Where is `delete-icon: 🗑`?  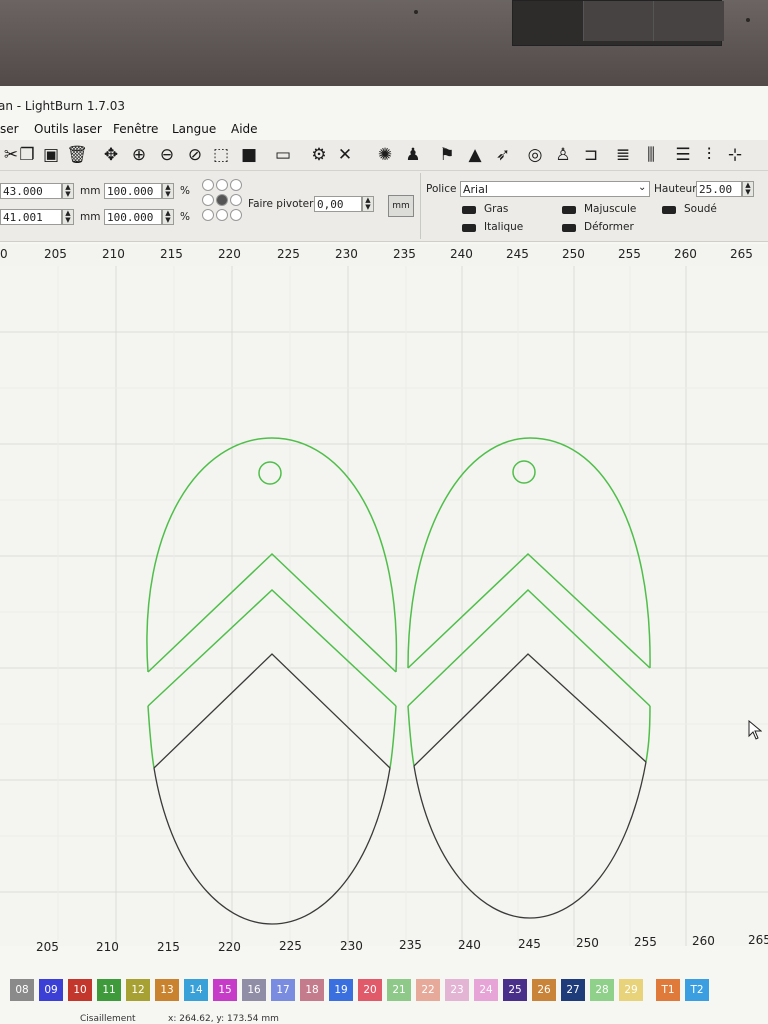 delete-icon: 🗑 is located at coordinates (77, 155).